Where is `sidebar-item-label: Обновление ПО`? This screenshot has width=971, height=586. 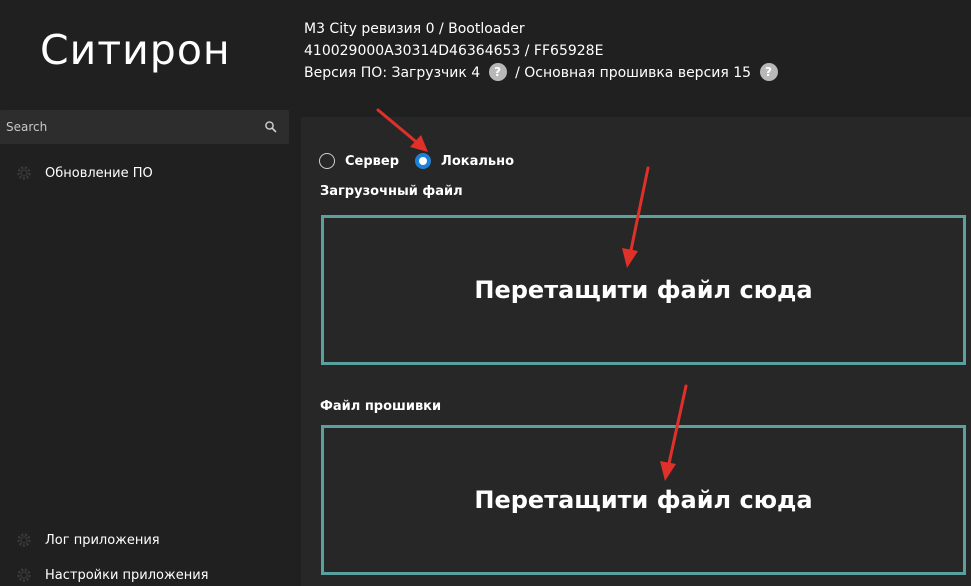 sidebar-item-label: Обновление ПО is located at coordinates (99, 173).